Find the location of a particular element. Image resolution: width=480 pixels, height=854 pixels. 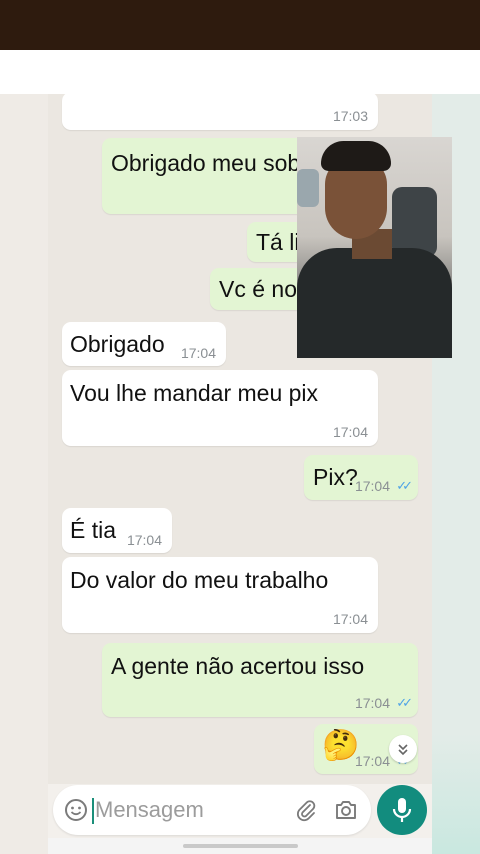

message-bubble-incoming: 17:03 is located at coordinates (220, 111).